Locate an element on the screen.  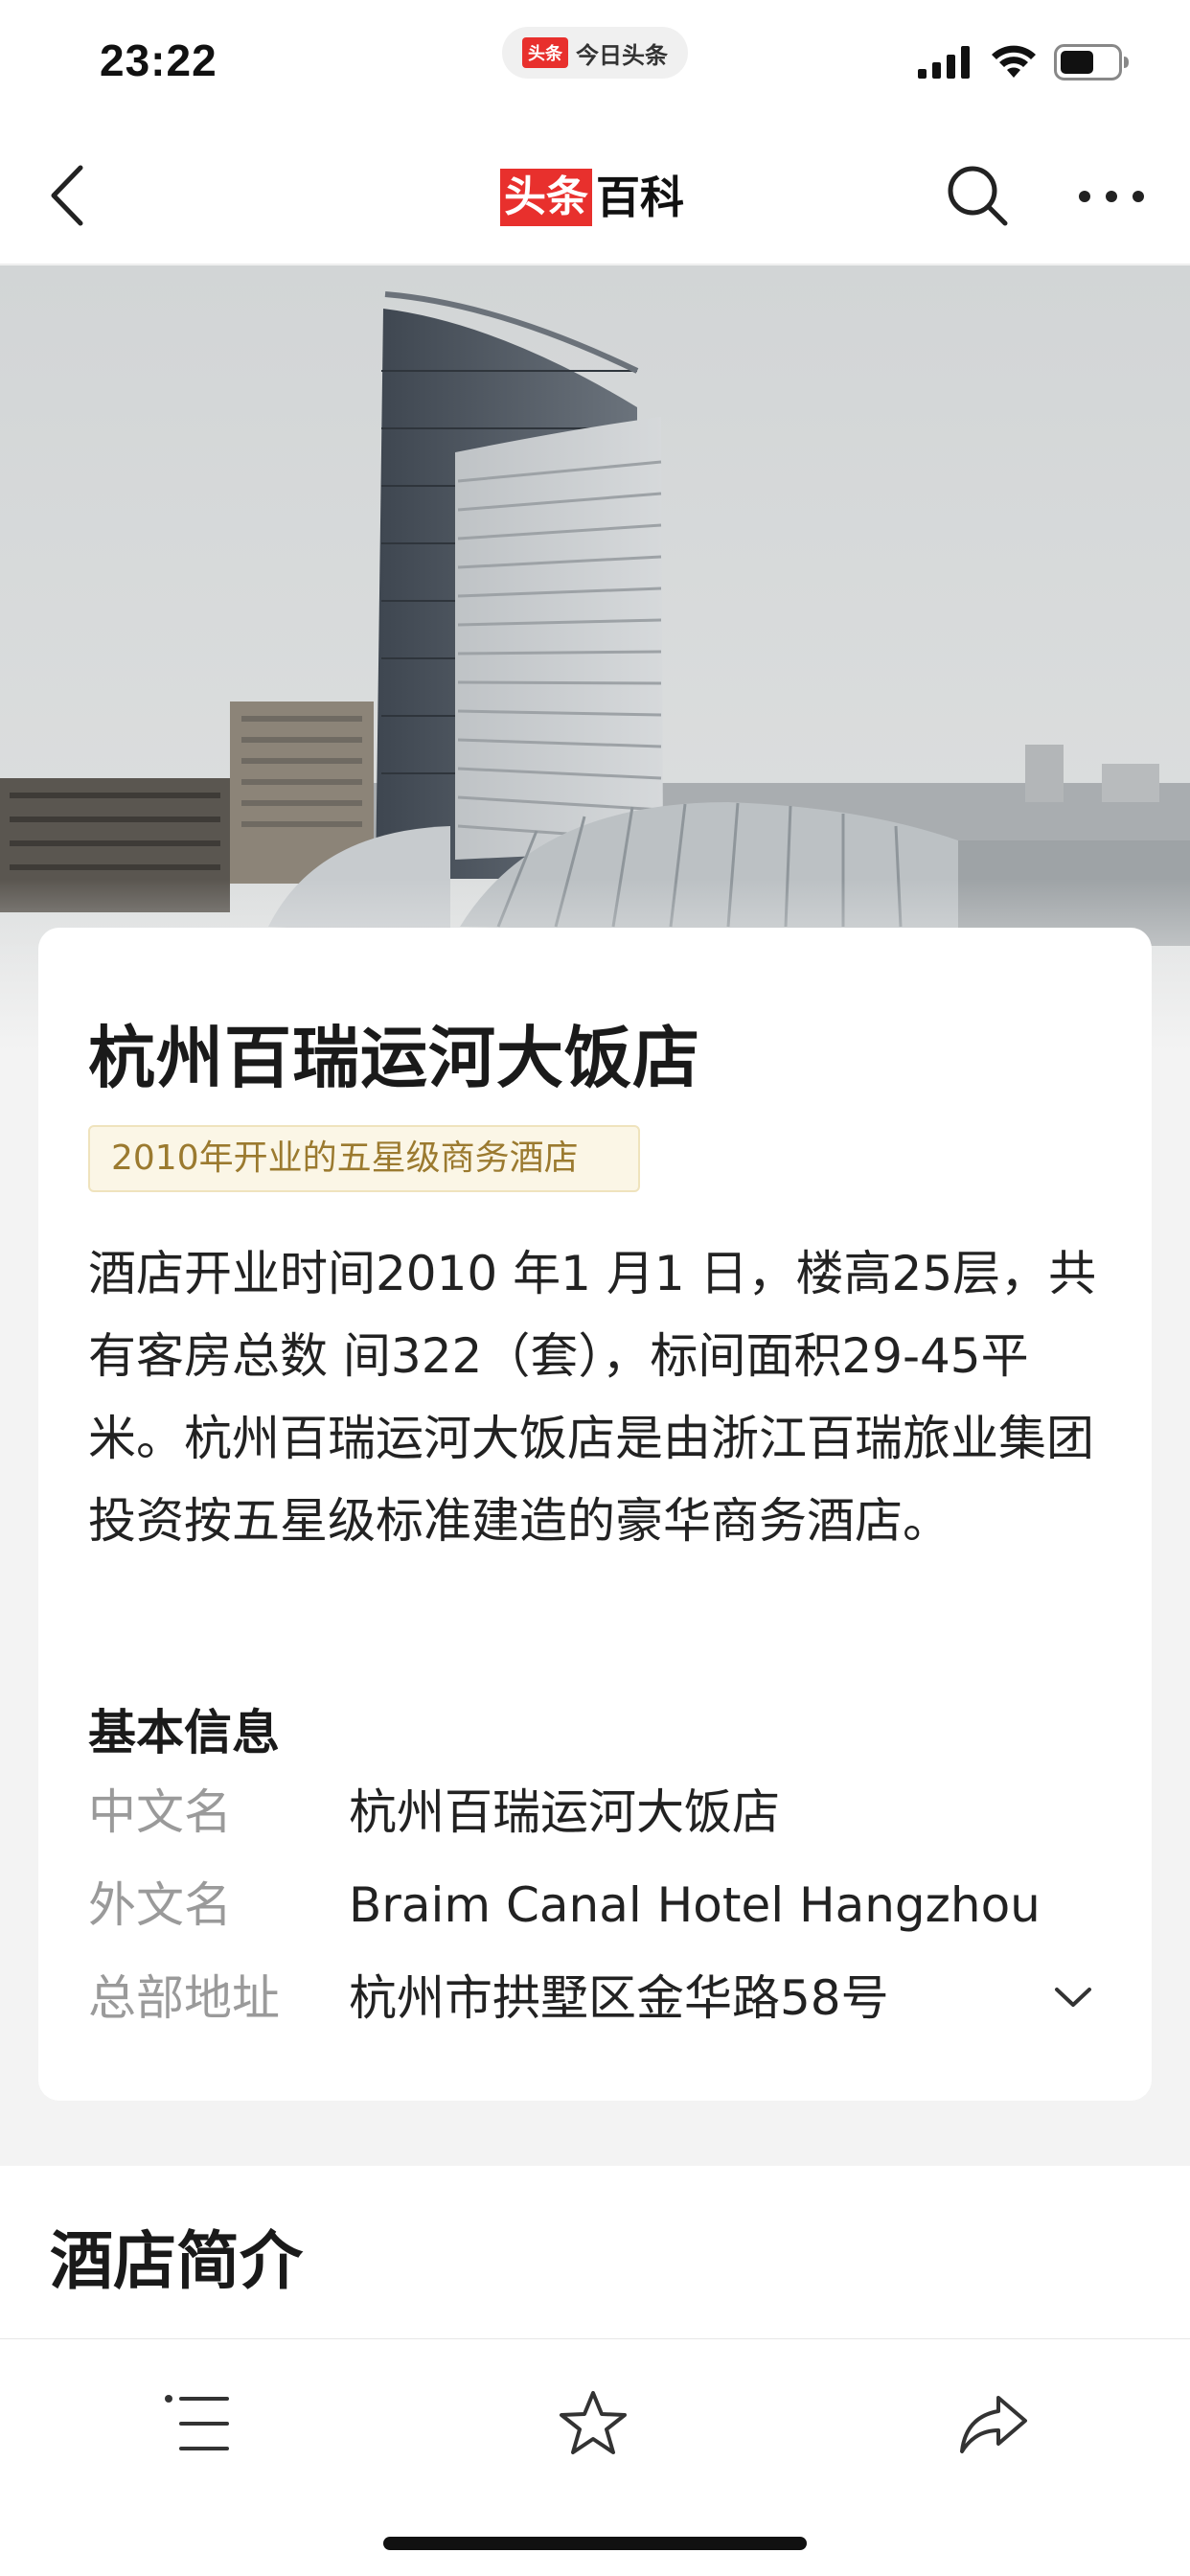
home-indicator is located at coordinates (595, 2543).